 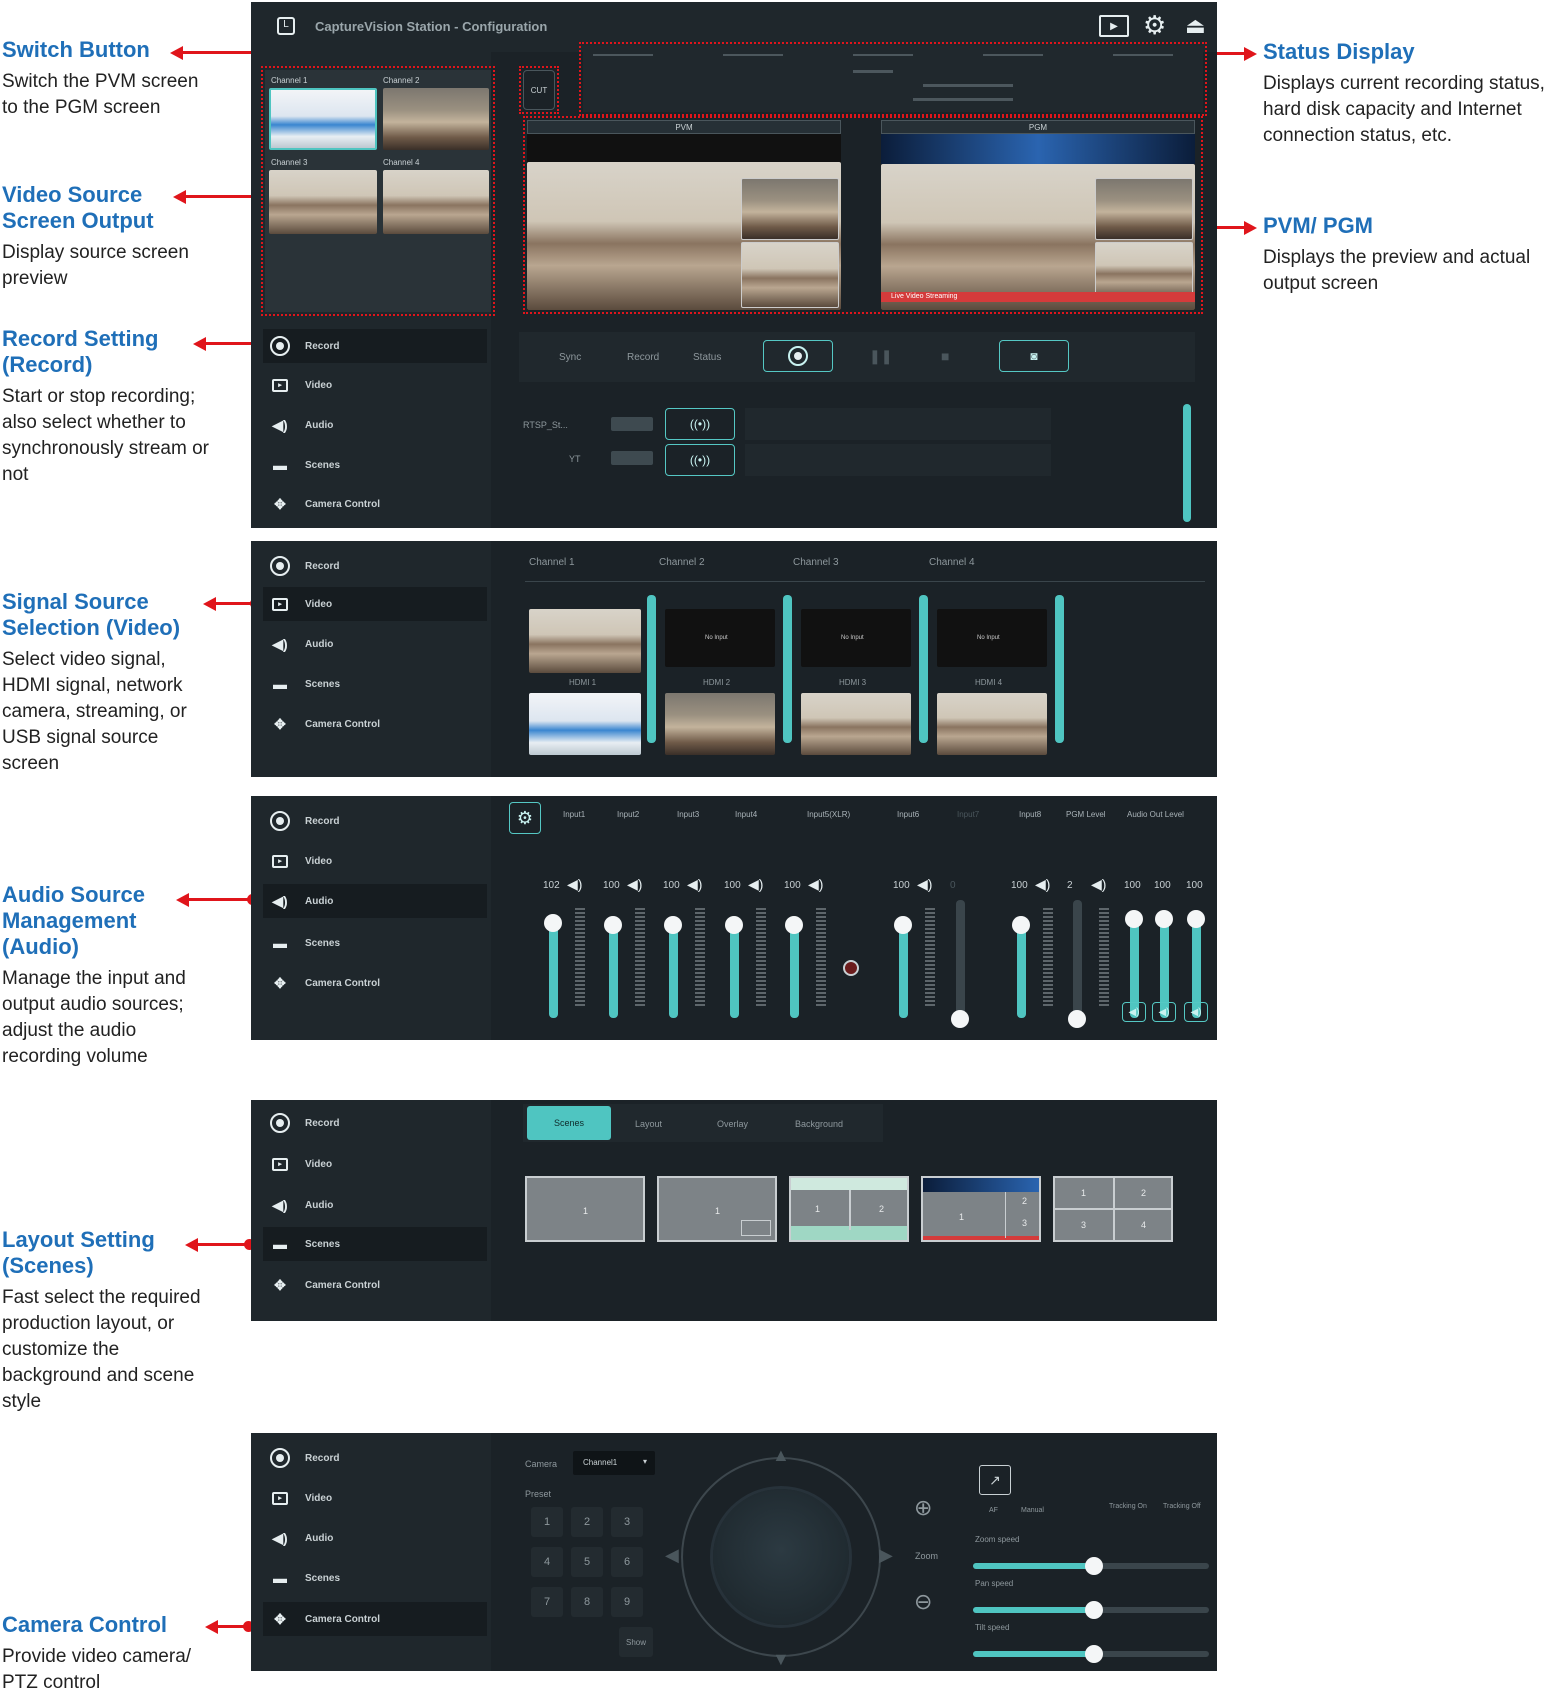 I want to click on channel-tab: Channel 2, so click(x=682, y=562).